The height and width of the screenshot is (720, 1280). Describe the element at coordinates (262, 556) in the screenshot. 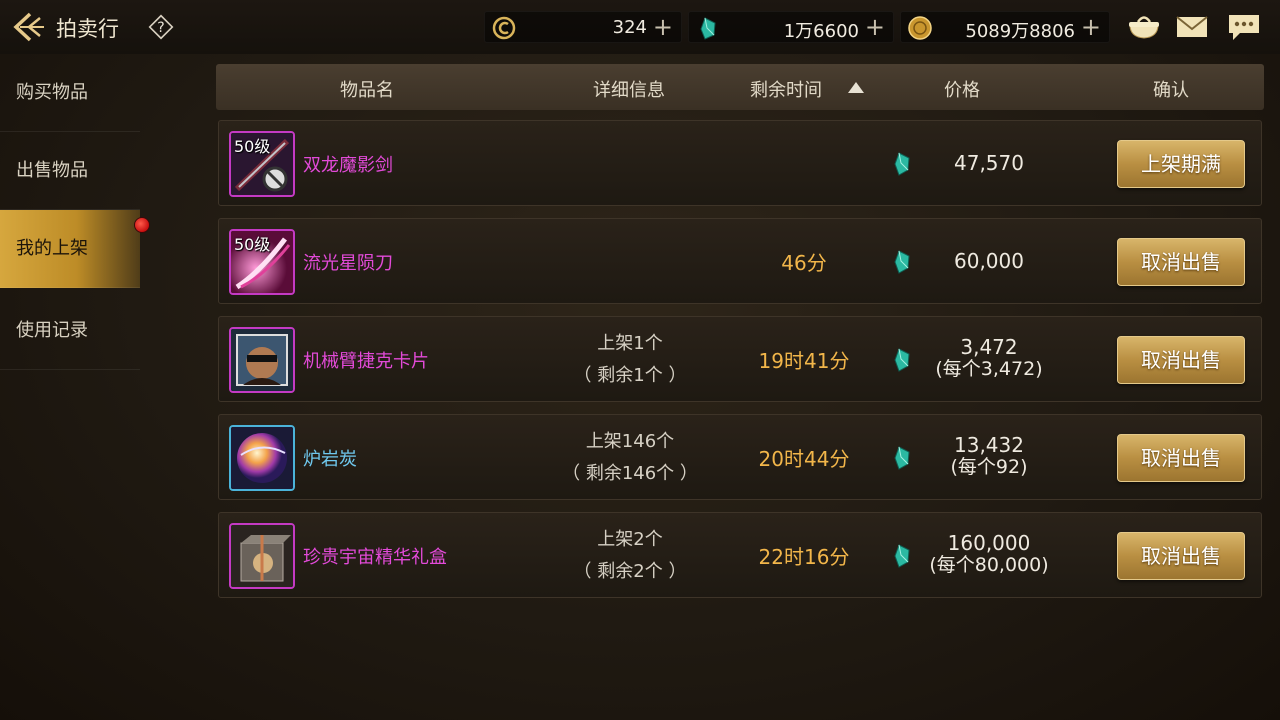

I see `gift-box-icon` at that location.